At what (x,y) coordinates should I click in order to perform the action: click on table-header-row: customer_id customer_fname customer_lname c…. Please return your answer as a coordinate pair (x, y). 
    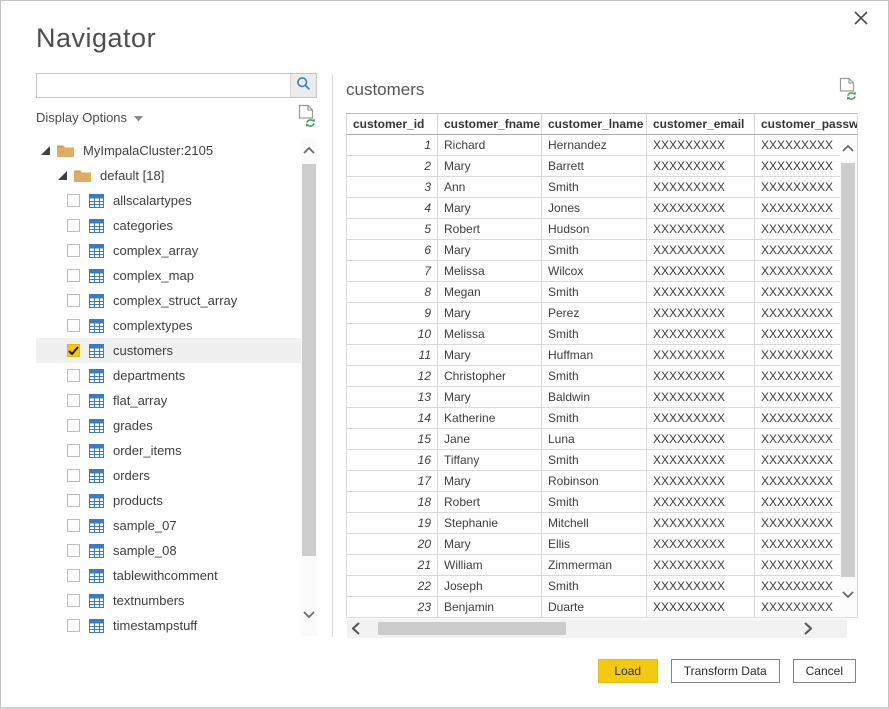
    Looking at the image, I should click on (602, 124).